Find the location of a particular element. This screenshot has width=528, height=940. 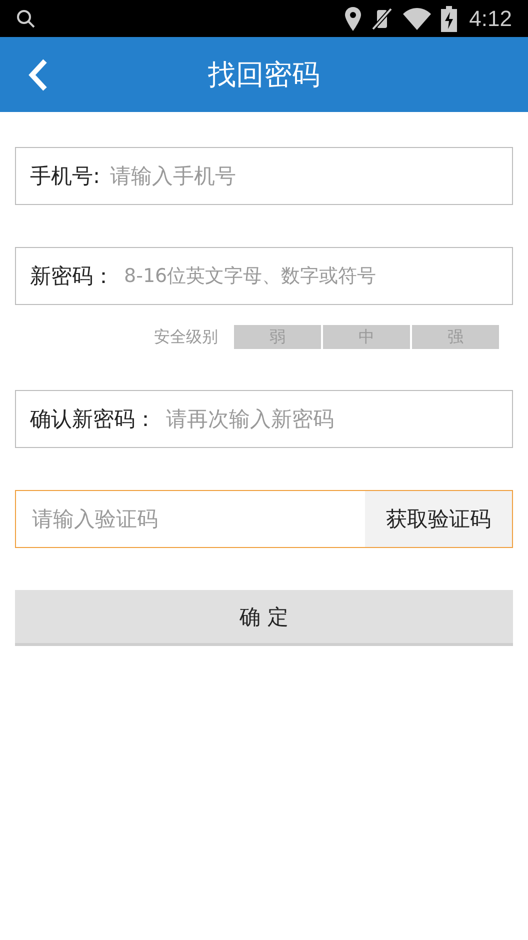

battery-icon is located at coordinates (449, 19).